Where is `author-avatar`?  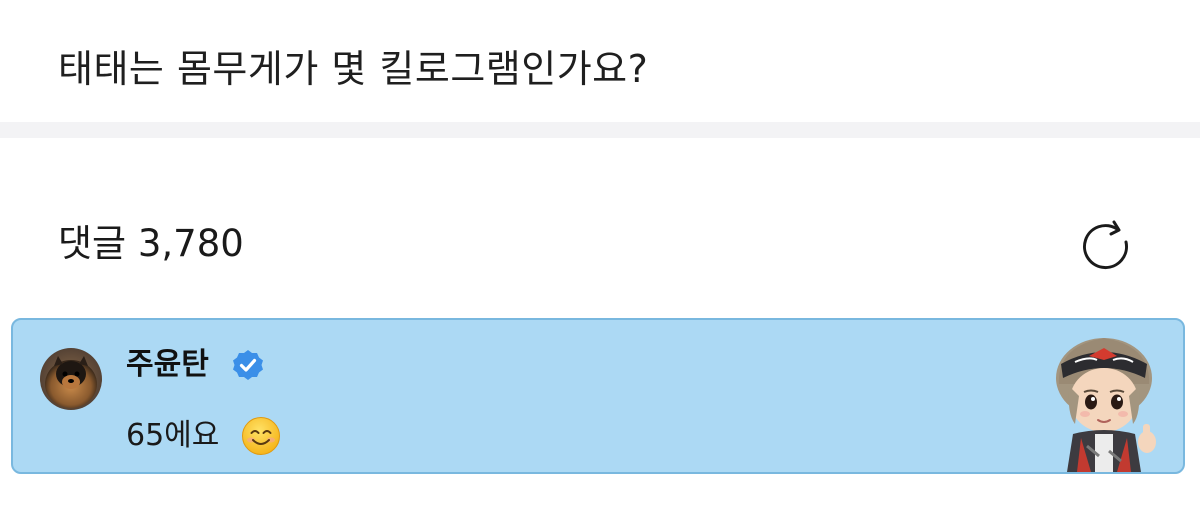 author-avatar is located at coordinates (71, 379).